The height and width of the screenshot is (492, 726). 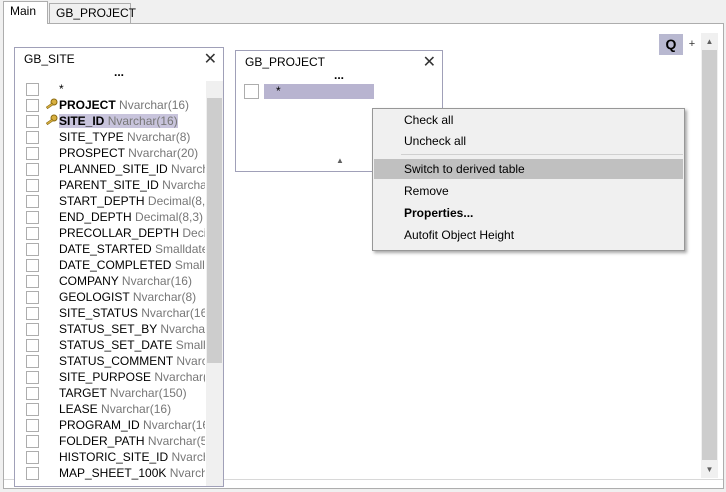 I want to click on tab-main: Main, so click(x=25, y=12).